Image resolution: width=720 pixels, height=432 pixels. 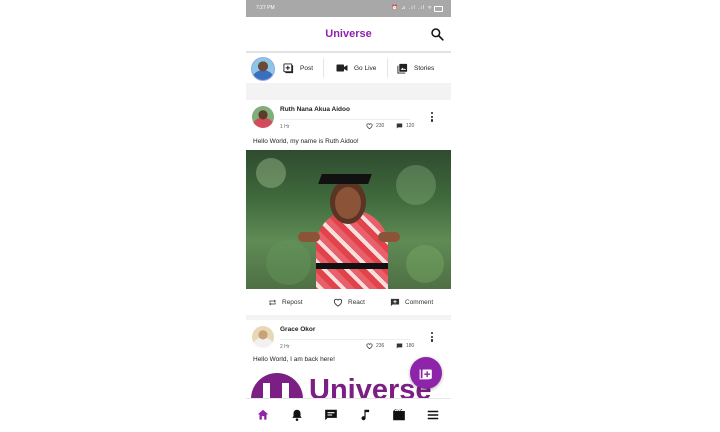 I want to click on post-author: Ruth Nana Akua Aidoo, so click(x=315, y=109).